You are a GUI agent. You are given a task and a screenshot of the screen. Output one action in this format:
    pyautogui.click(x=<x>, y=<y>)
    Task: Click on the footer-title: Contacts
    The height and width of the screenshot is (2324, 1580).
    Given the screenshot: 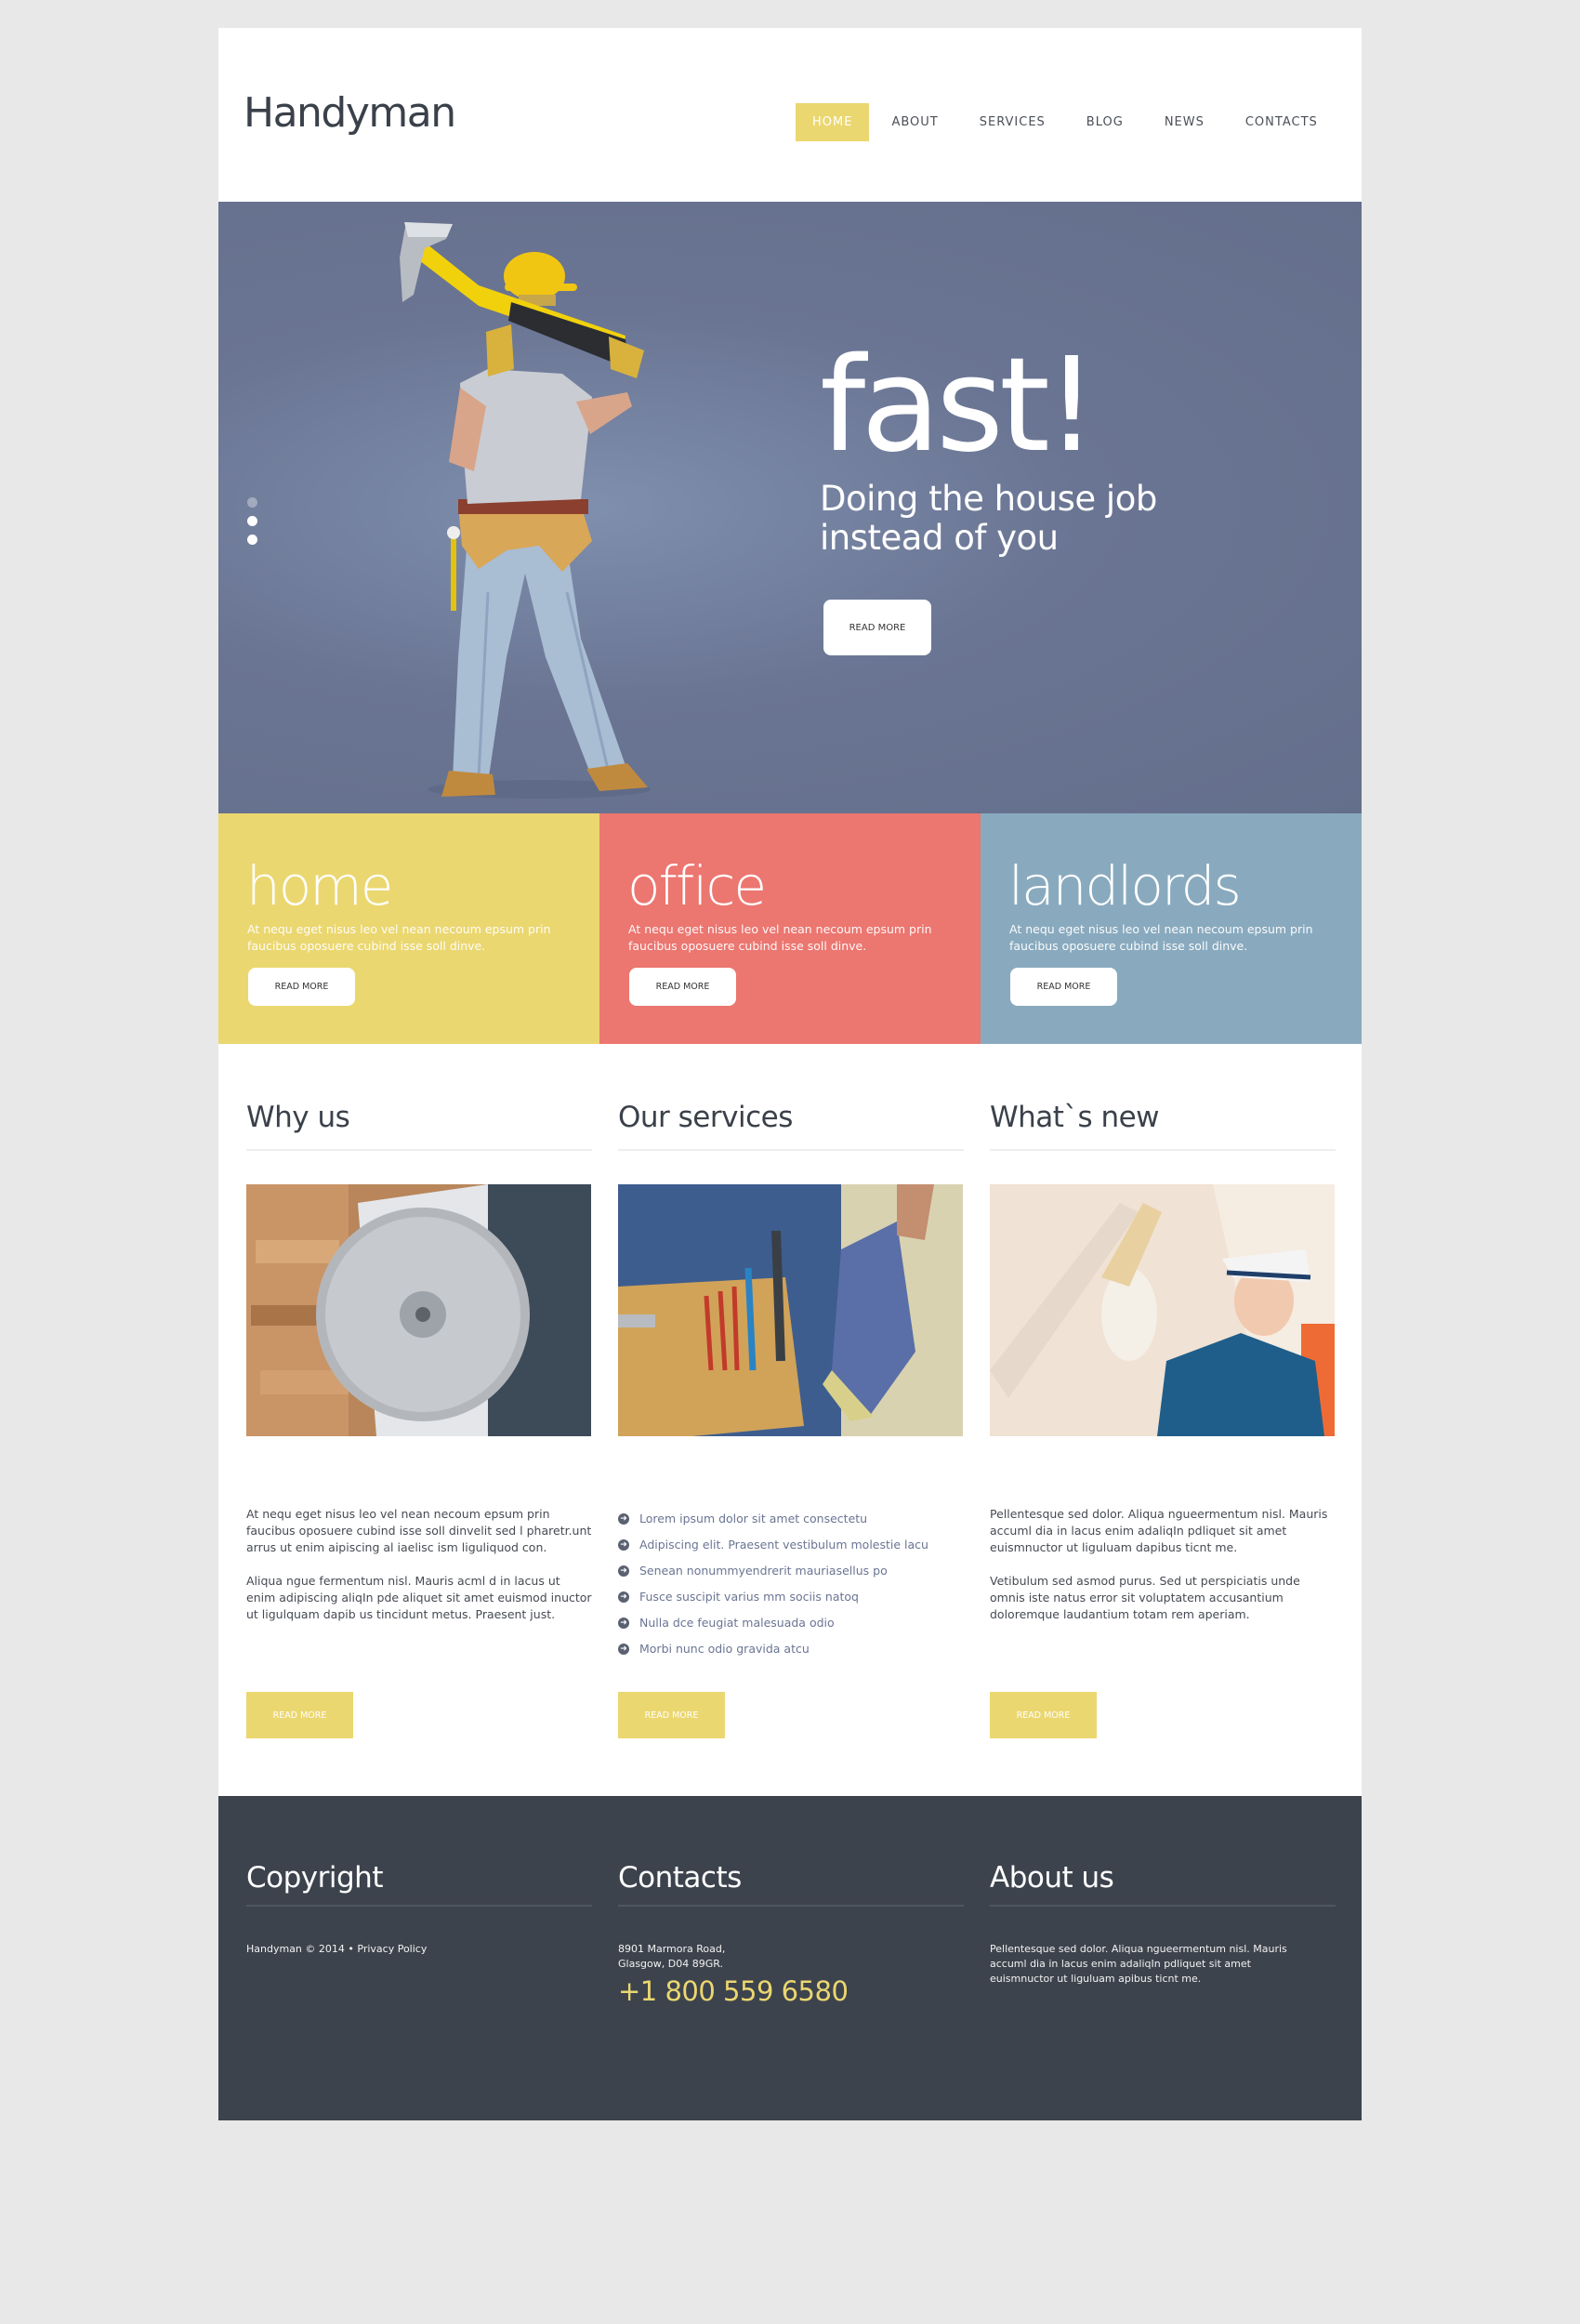 What is the action you would take?
    pyautogui.click(x=791, y=1884)
    